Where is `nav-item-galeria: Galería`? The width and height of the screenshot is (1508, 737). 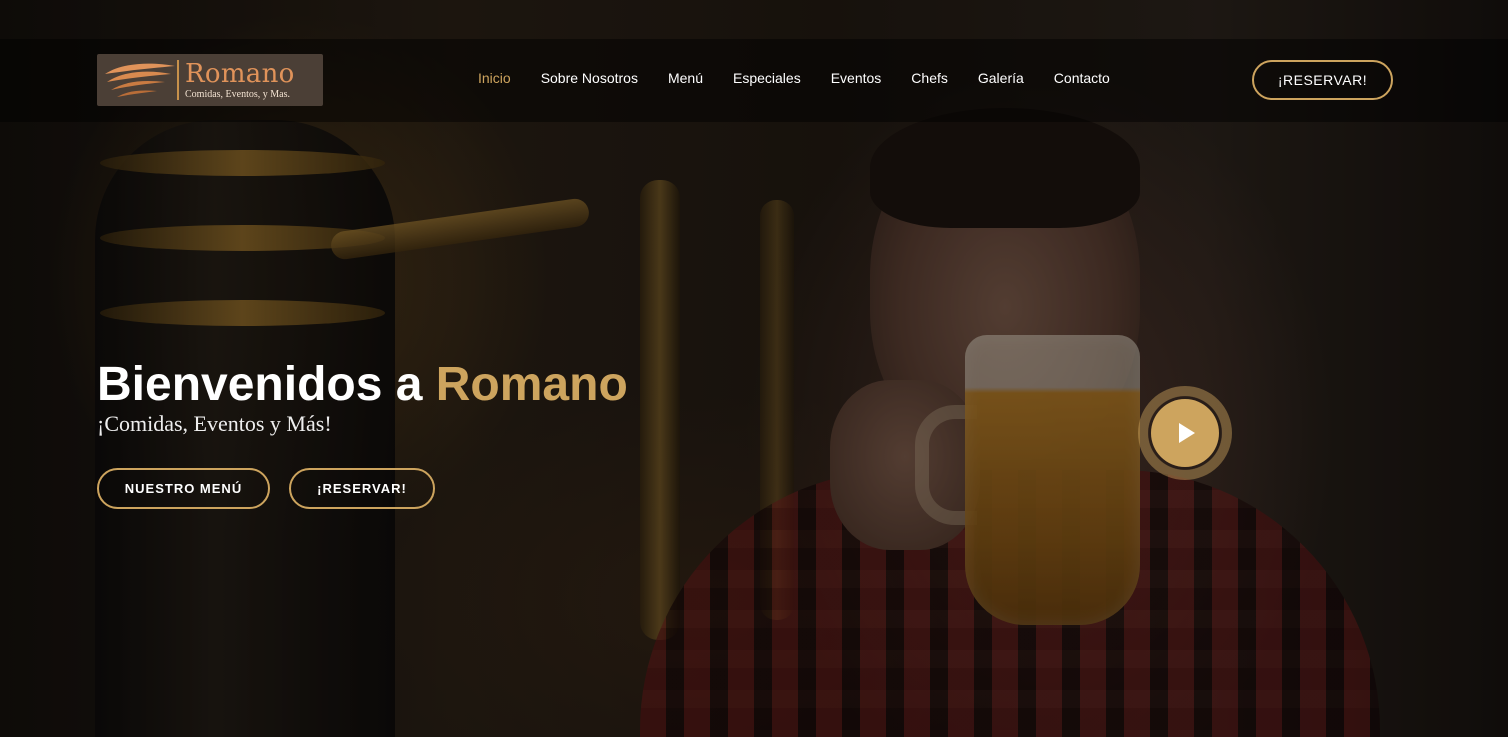
nav-item-galeria: Galería is located at coordinates (1001, 78).